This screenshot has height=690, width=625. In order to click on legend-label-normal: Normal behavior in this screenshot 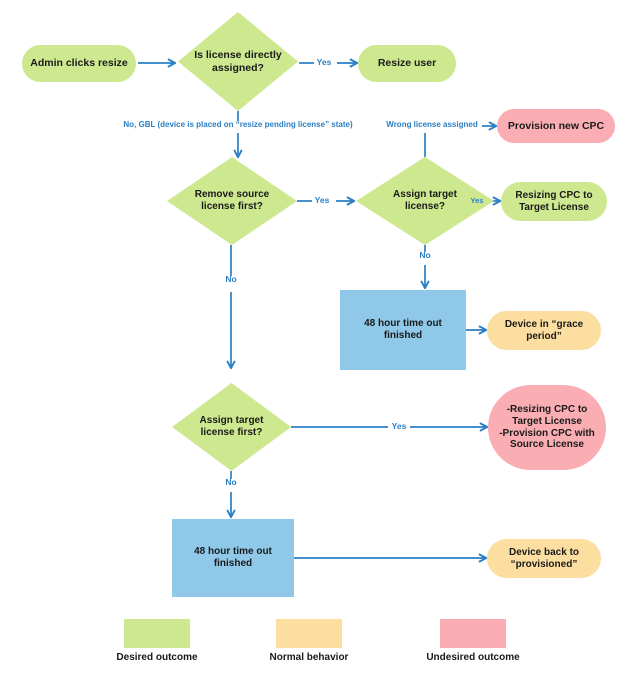, I will do `click(309, 657)`.